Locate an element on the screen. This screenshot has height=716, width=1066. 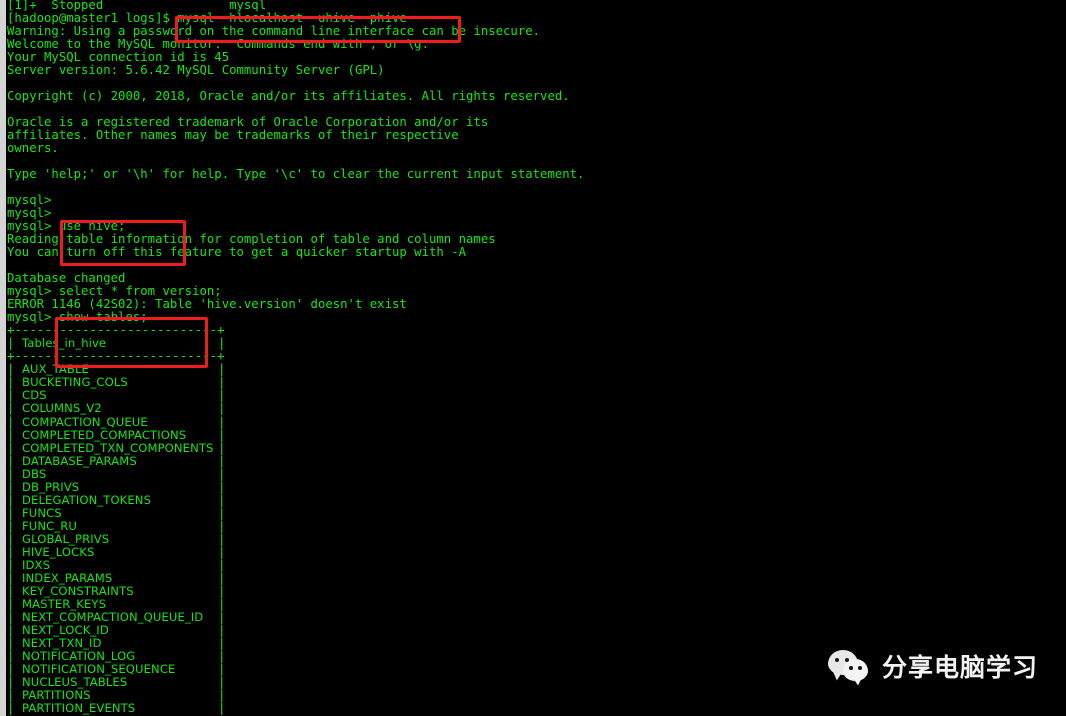
table-cell-value: DELEGATION_TOKENS is located at coordinates (87, 499).